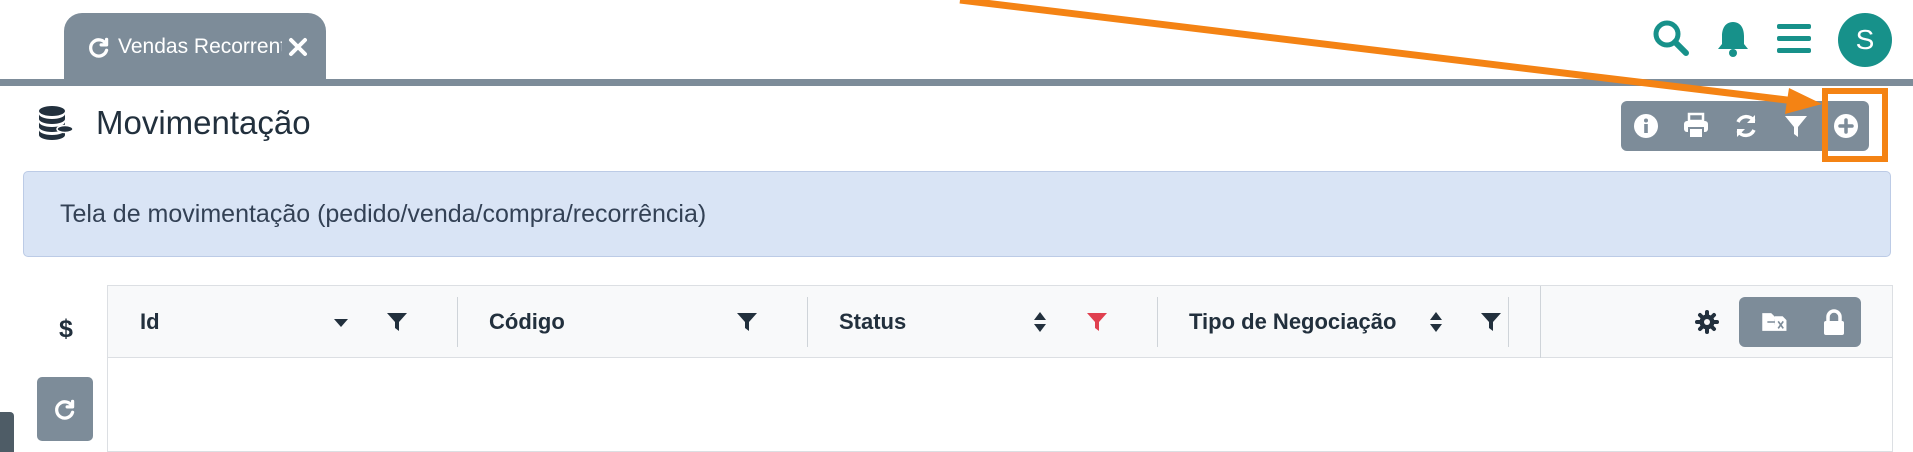  I want to click on column-header-codigo: Código, so click(527, 322).